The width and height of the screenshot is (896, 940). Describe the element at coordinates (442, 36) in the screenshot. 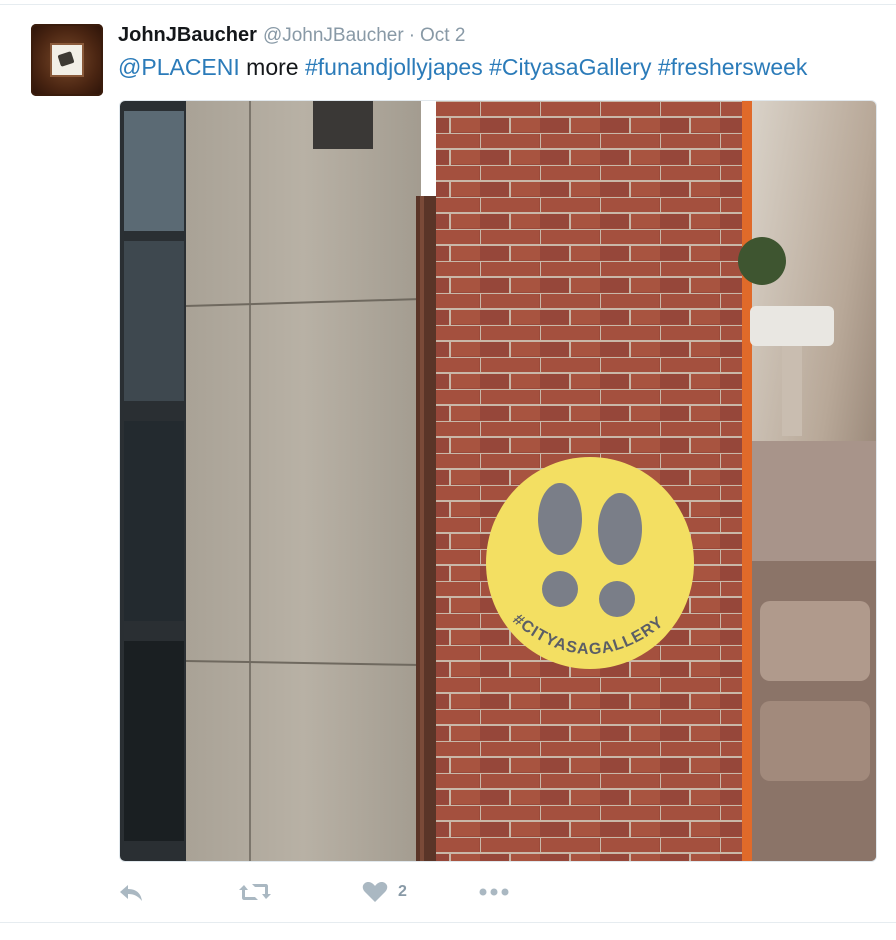

I see `tweet-date: Oct 2` at that location.